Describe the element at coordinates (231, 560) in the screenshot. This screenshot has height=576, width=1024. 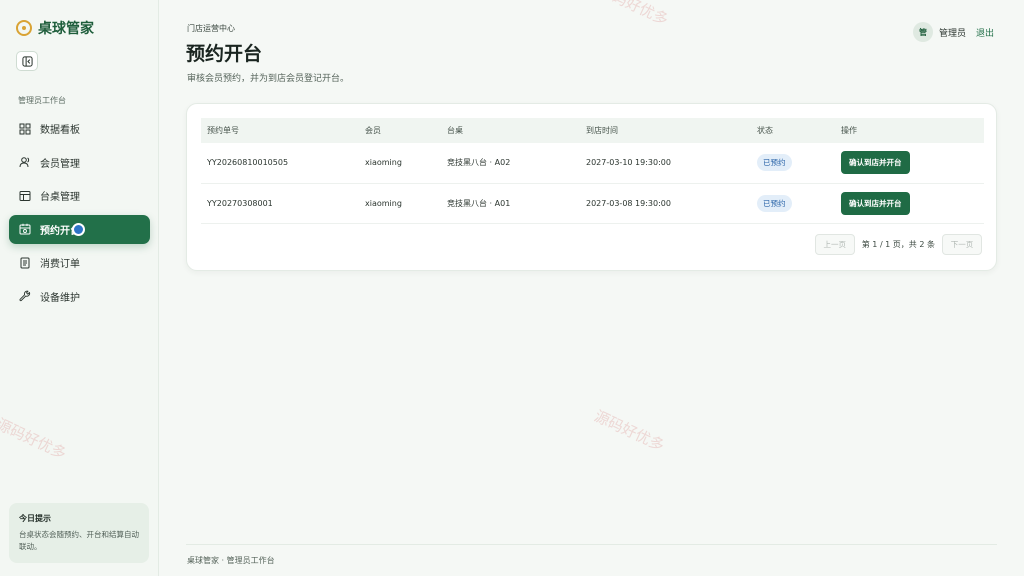
I see `footer-text: 桌球管家 · 管理员工作台` at that location.